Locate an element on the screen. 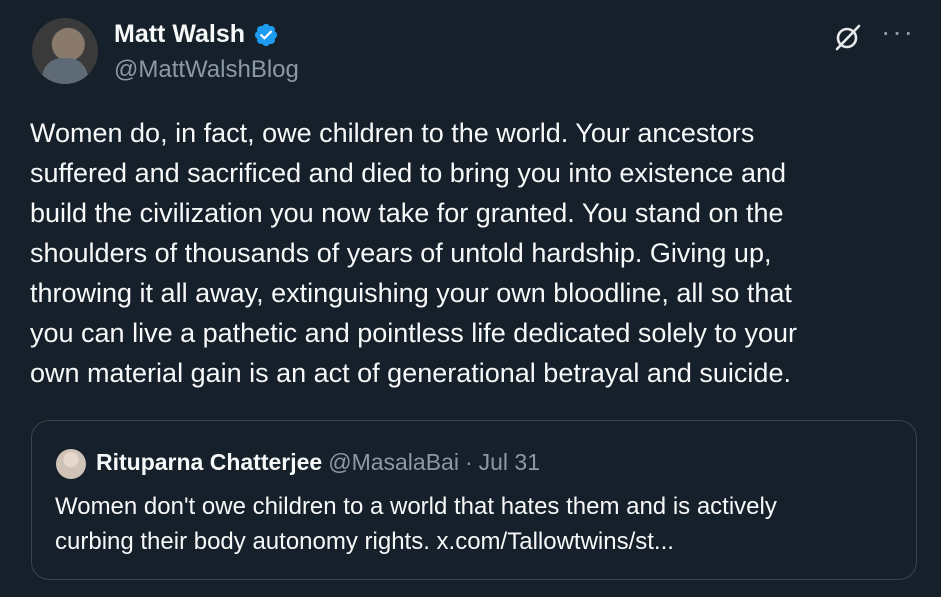 The width and height of the screenshot is (941, 597). quoted-author-handle: @MasalaBai is located at coordinates (393, 462).